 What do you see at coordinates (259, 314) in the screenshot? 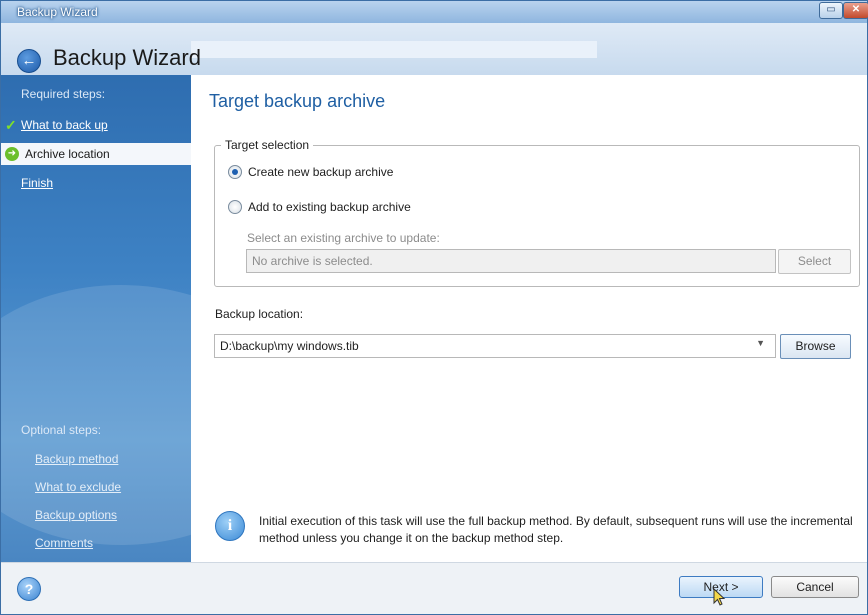
I see `backup-location-label: Backup location:` at bounding box center [259, 314].